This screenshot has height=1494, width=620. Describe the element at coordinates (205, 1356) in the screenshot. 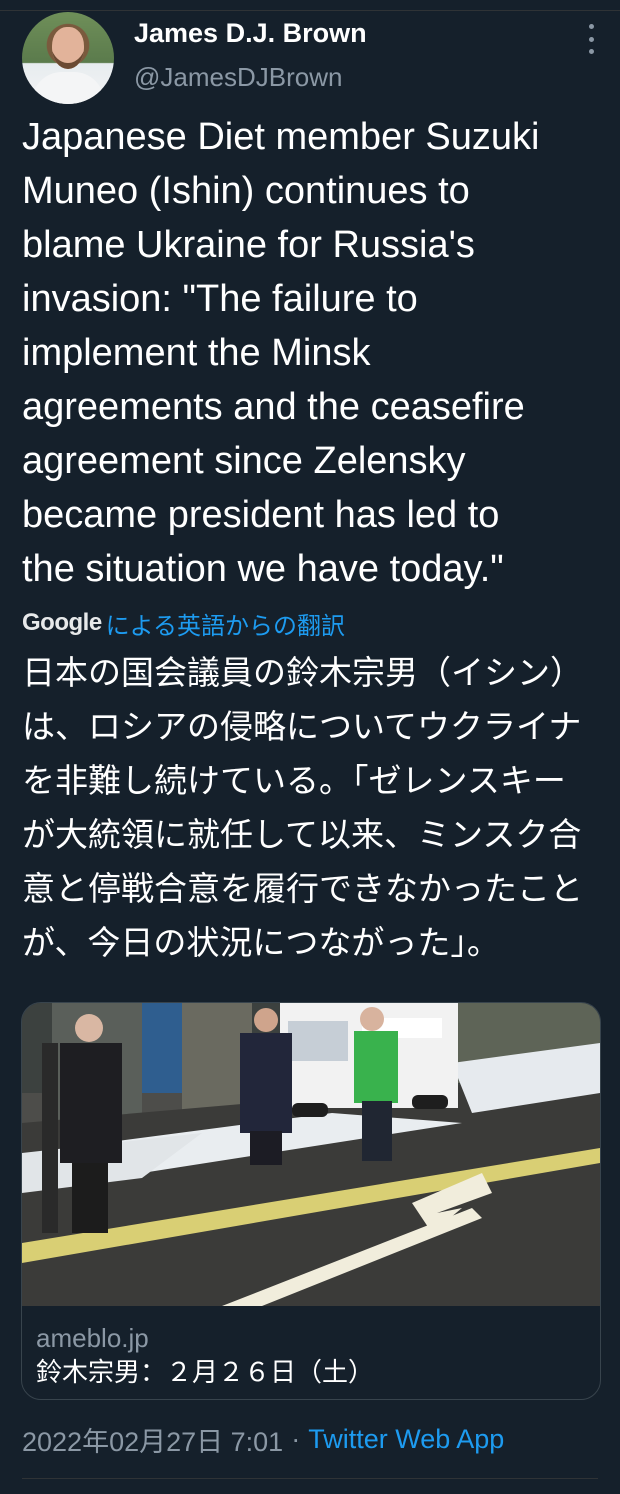

I see `card-meta: ameblo.jp 鈴木宗男：２月２６日（土）` at that location.